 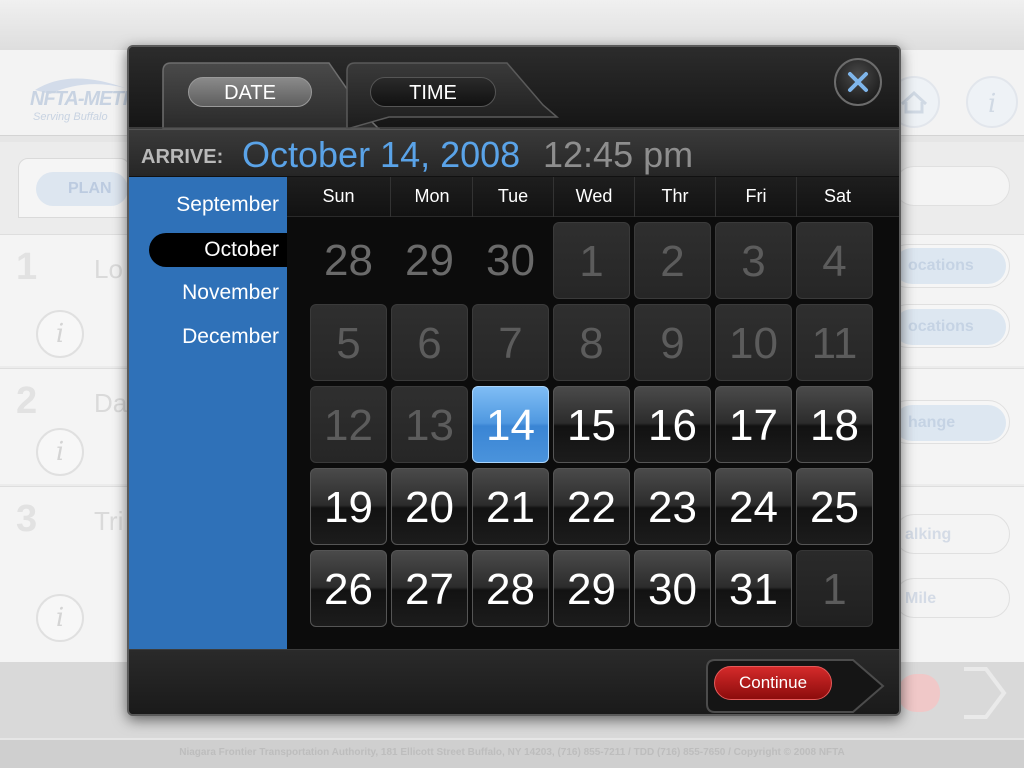 I want to click on step-info-button-1: i, so click(x=60, y=334).